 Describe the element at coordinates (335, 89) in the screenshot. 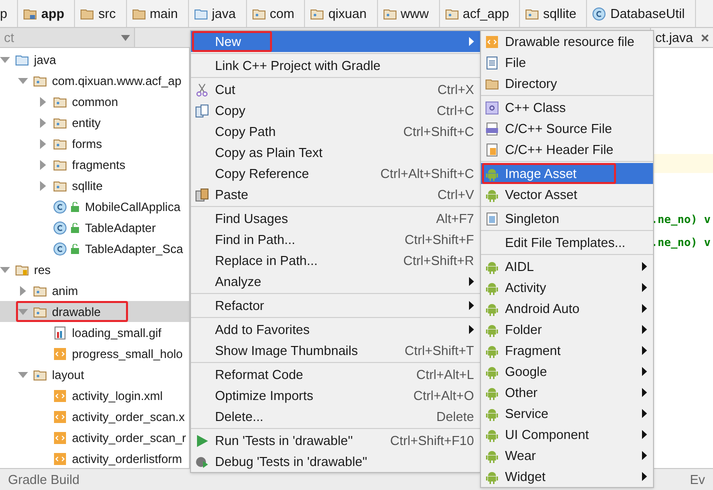

I see `menu-item: Cut Ctrl+X` at that location.